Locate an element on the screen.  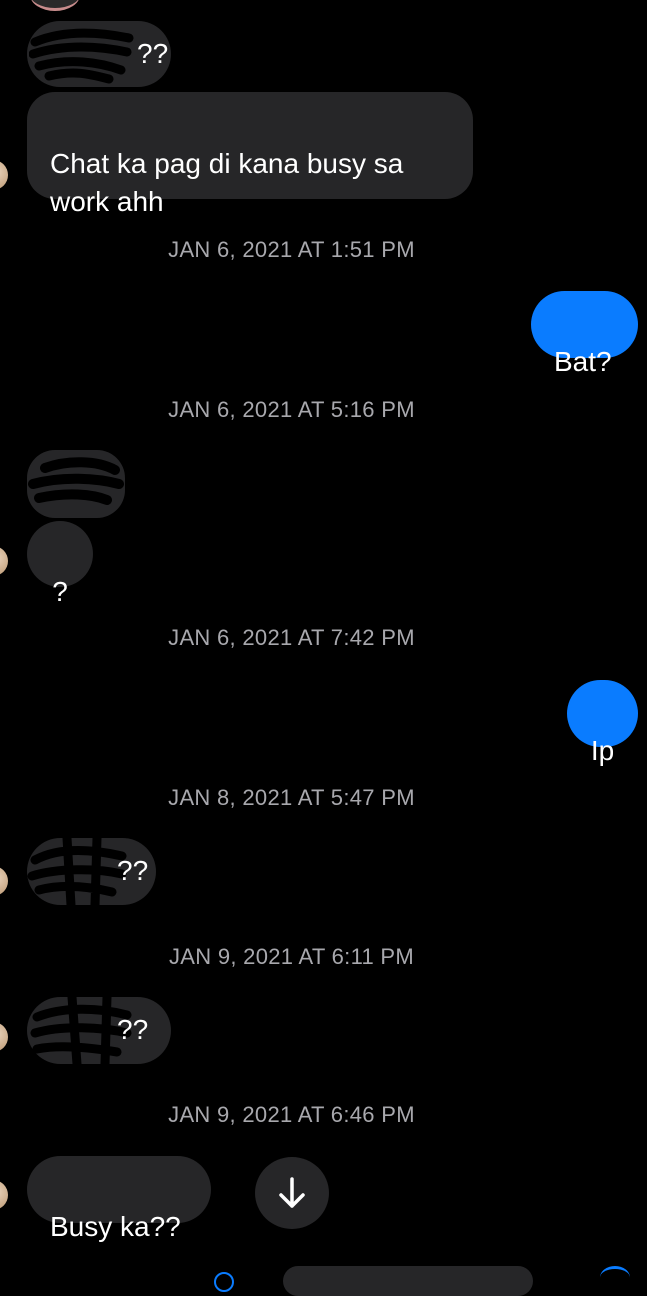
message-text: Ip is located at coordinates (602, 750).